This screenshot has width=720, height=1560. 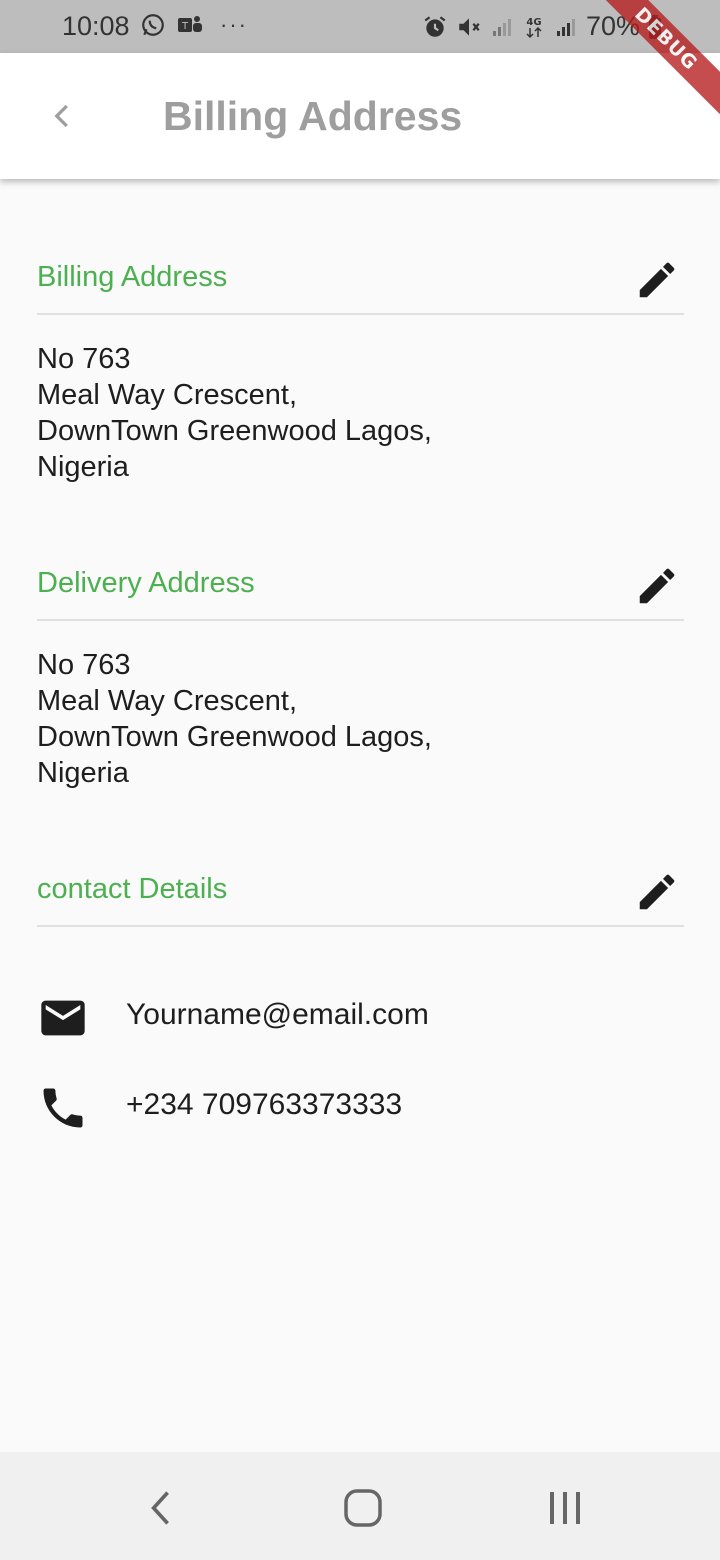 What do you see at coordinates (132, 889) in the screenshot?
I see `contact-section-title: contact Details` at bounding box center [132, 889].